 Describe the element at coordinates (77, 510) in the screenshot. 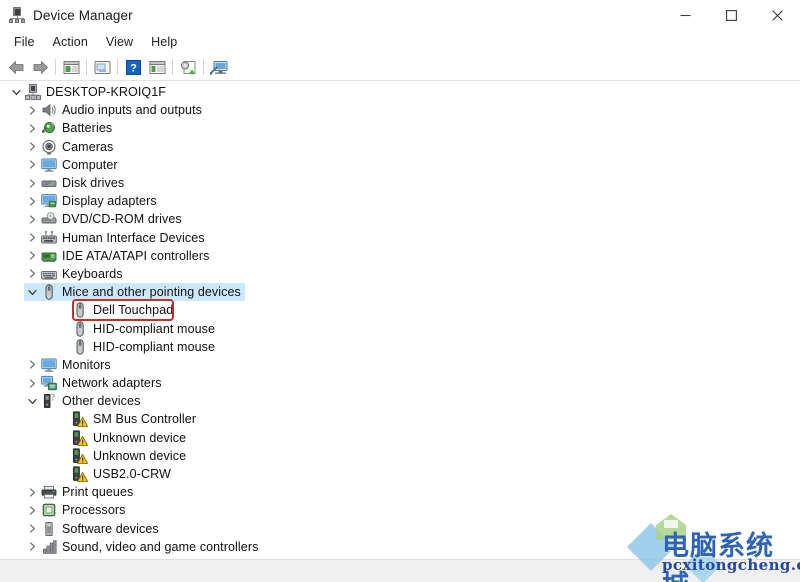

I see `tree-item-row: Processors` at that location.